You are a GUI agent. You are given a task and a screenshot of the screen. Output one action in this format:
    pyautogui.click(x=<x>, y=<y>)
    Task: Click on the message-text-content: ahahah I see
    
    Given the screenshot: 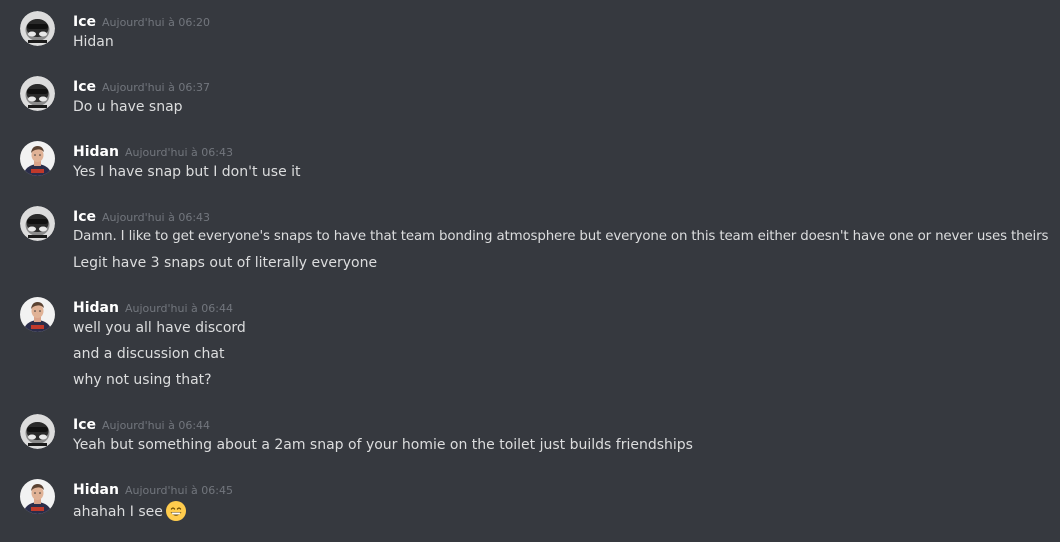 What is the action you would take?
    pyautogui.click(x=118, y=512)
    